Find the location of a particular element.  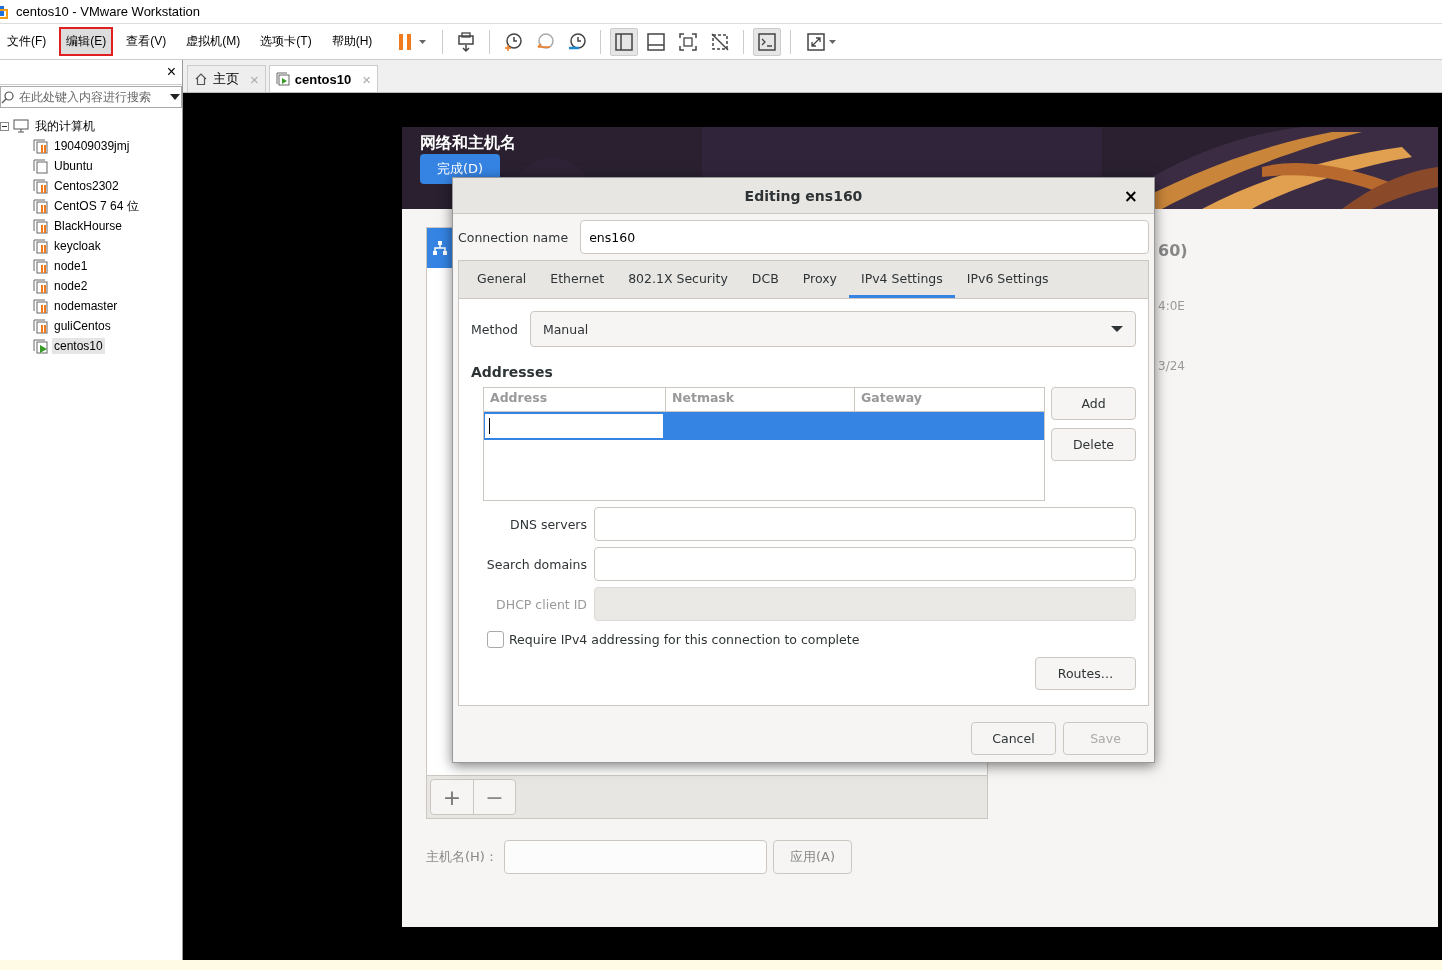

tab: centos10 × is located at coordinates (323, 78).